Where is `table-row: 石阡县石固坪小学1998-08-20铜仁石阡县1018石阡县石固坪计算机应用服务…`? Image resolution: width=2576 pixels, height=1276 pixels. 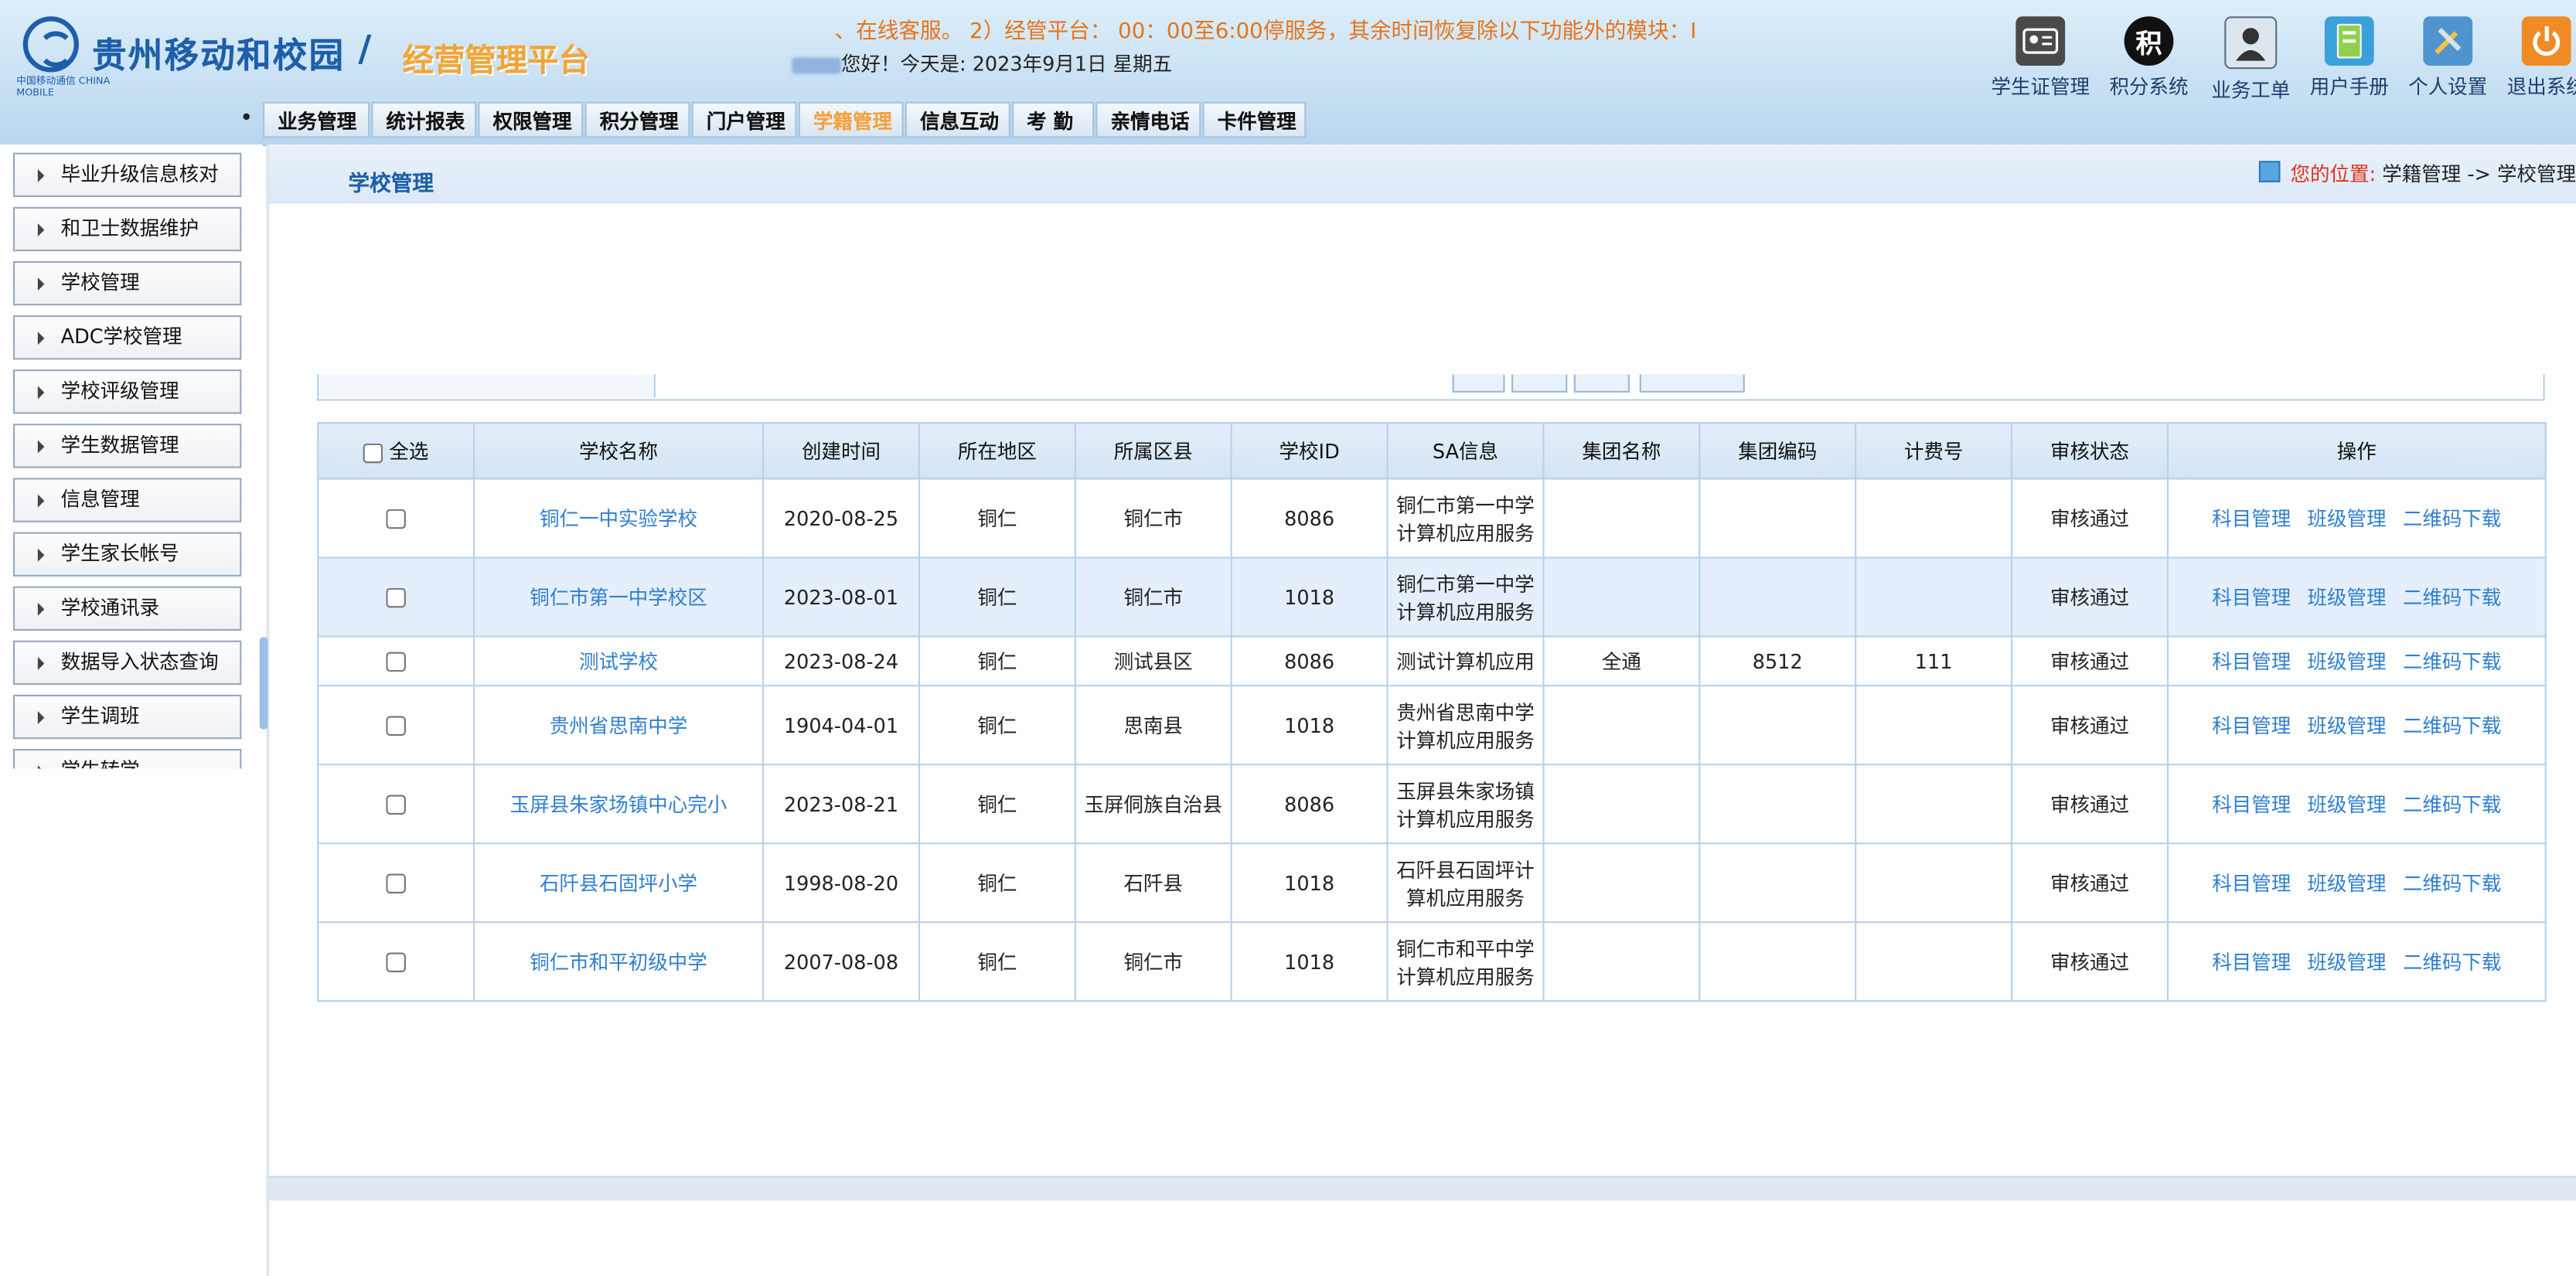 table-row: 石阡县石固坪小学1998-08-20铜仁石阡县1018石阡县石固坪计算机应用服务… is located at coordinates (1432, 882).